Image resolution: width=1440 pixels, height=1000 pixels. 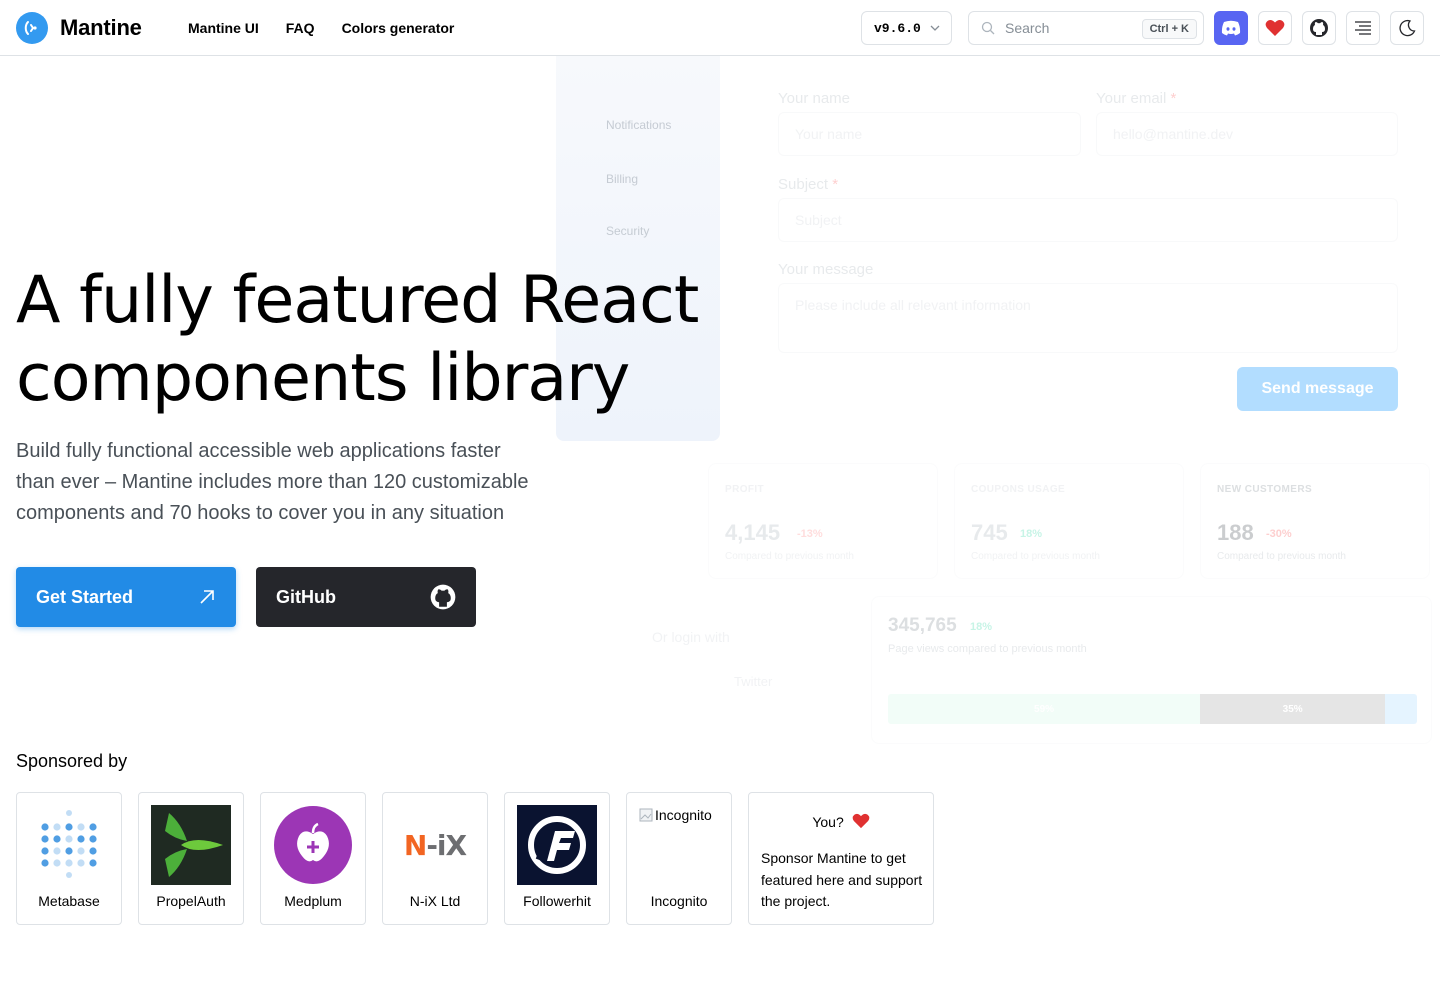 I want to click on nav-link-colors-generator: Colors generator, so click(x=398, y=28).